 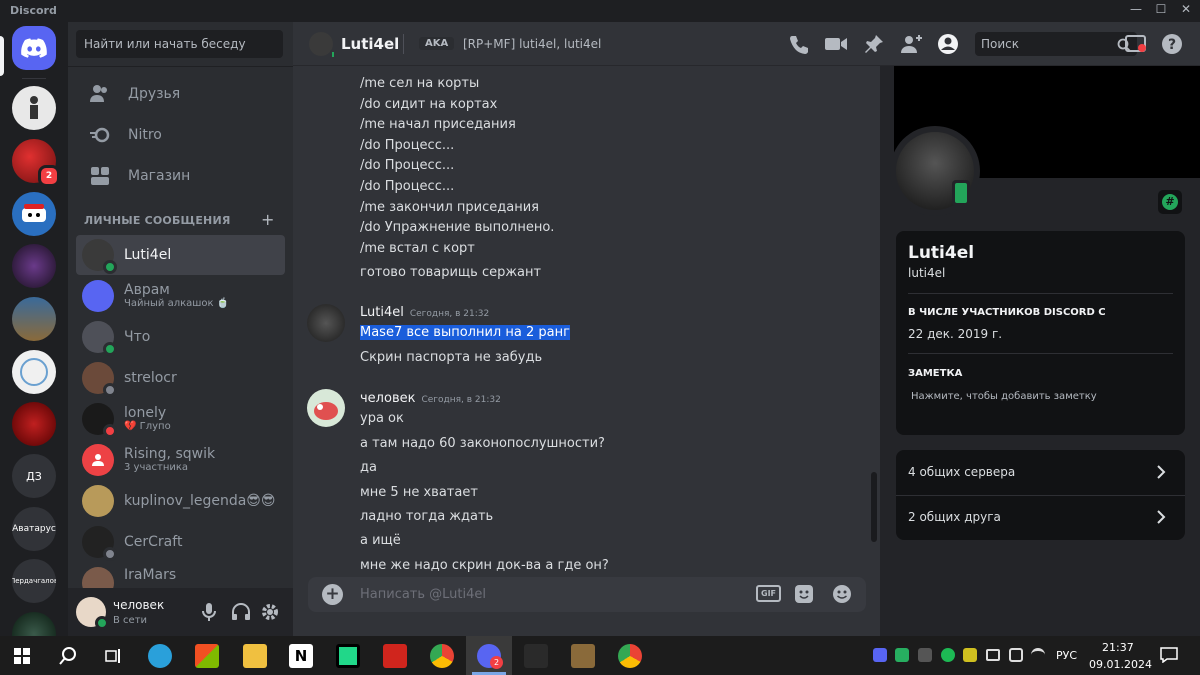 I want to click on message-line: да, so click(x=368, y=467).